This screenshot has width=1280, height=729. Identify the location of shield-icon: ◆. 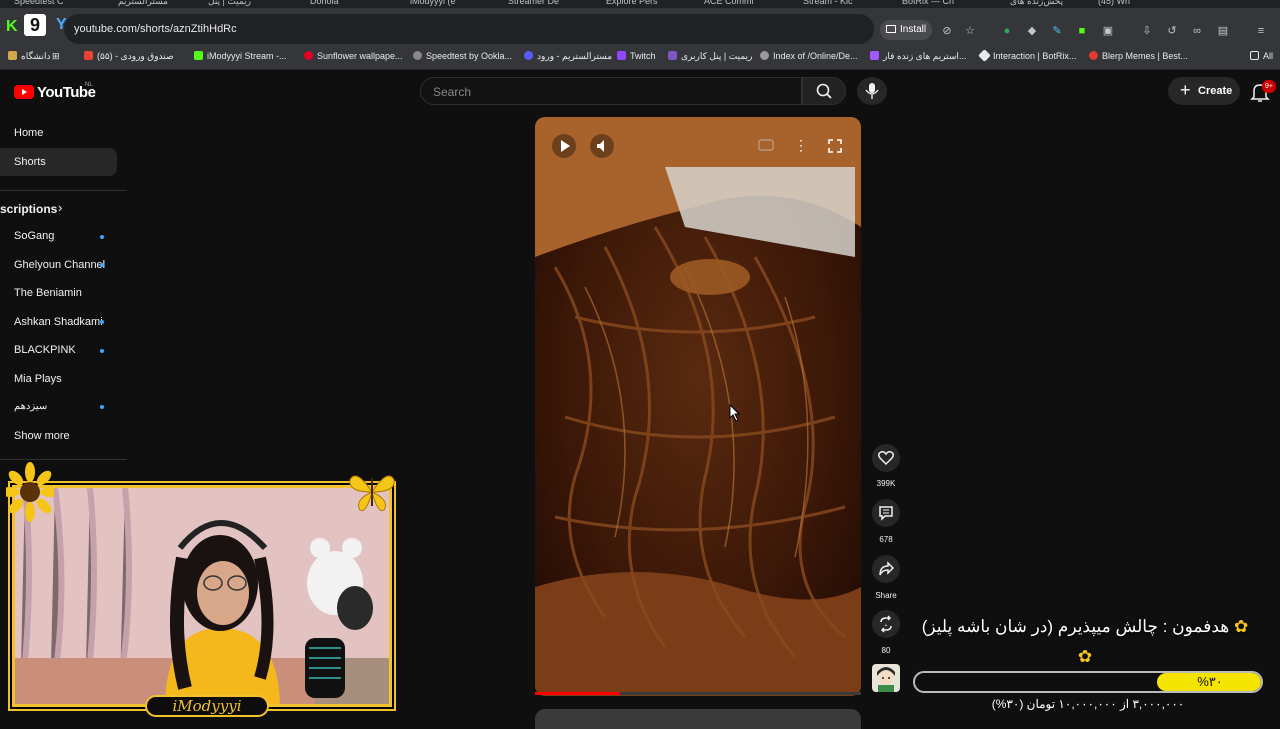
(1032, 31).